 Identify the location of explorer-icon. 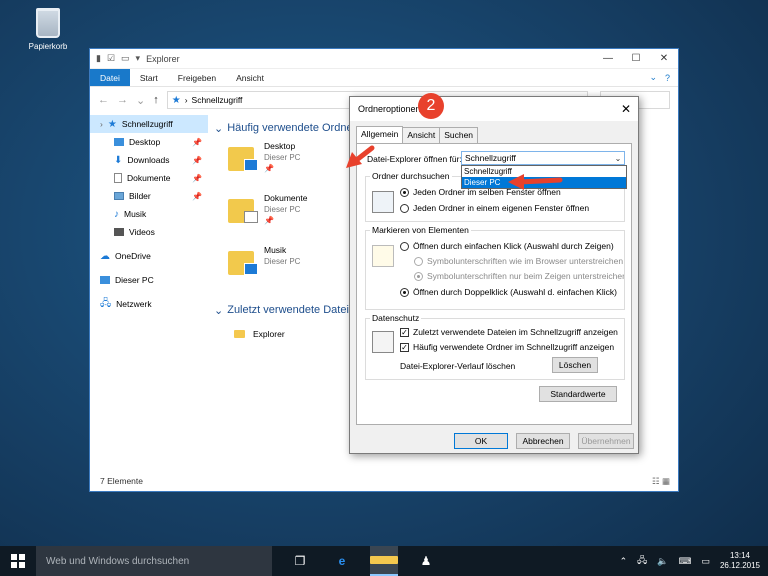
(239, 334).